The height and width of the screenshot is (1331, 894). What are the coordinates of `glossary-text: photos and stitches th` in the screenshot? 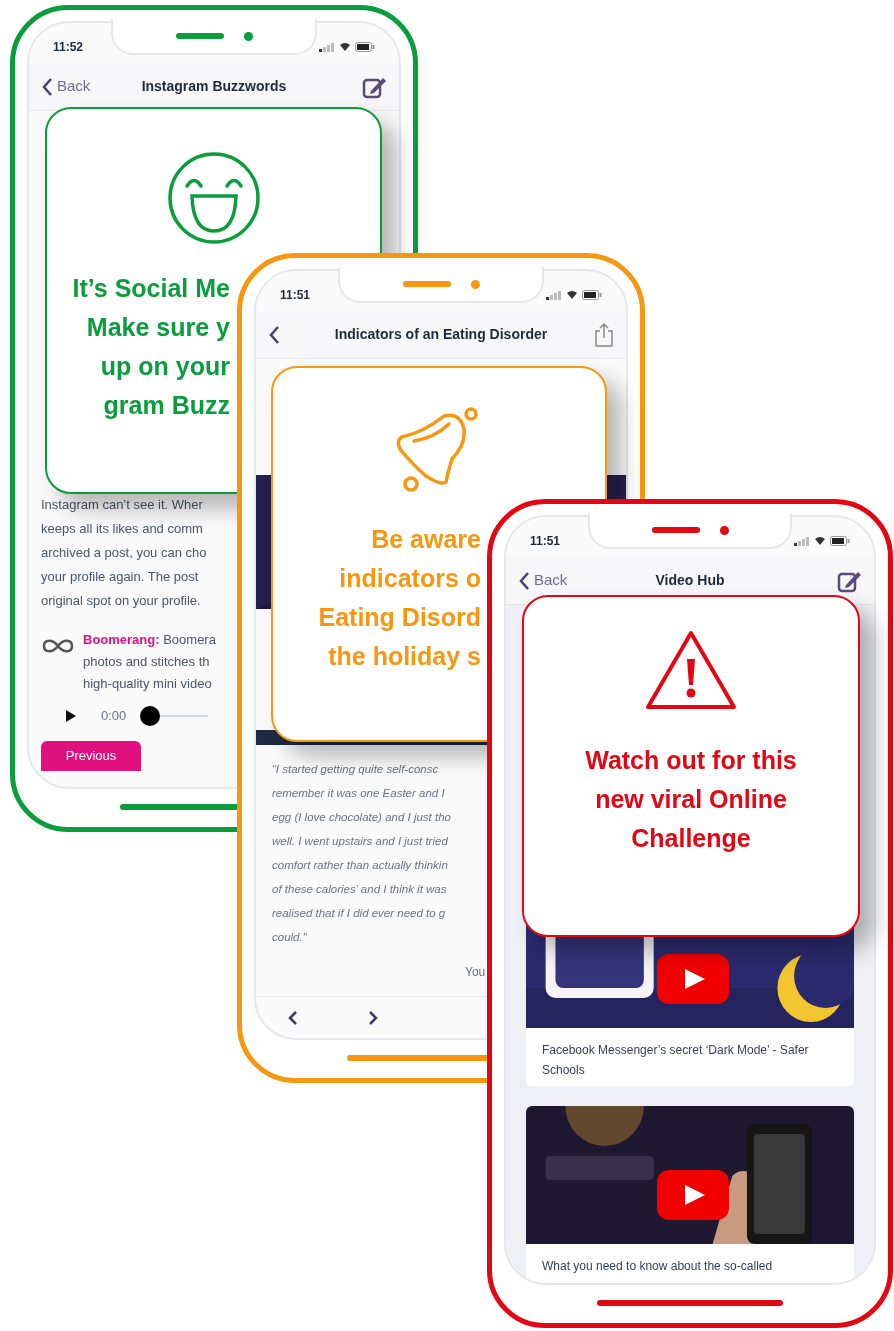 It's located at (147, 662).